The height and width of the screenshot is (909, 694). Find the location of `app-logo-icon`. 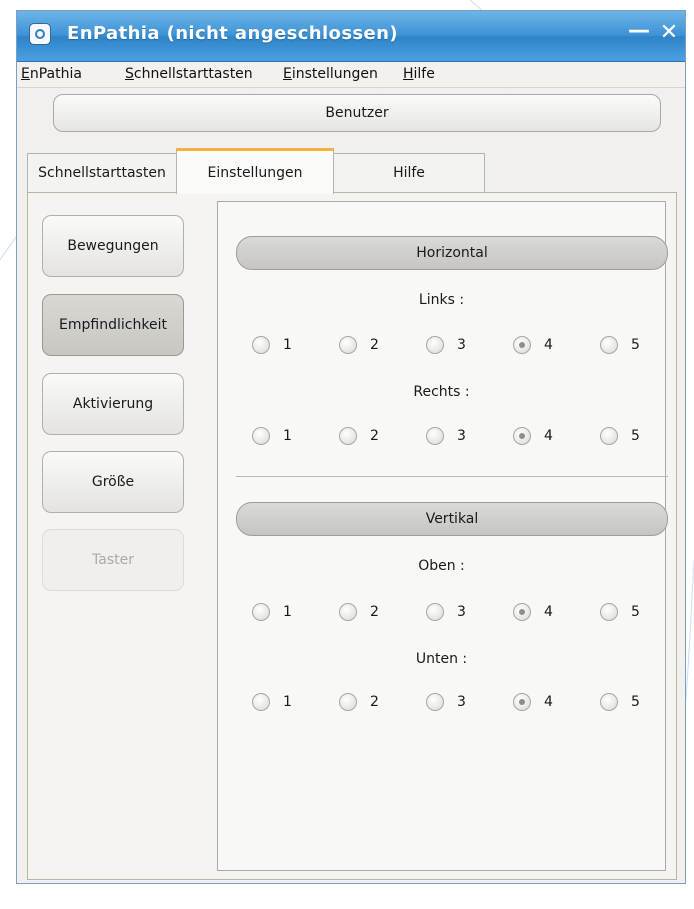

app-logo-icon is located at coordinates (40, 34).